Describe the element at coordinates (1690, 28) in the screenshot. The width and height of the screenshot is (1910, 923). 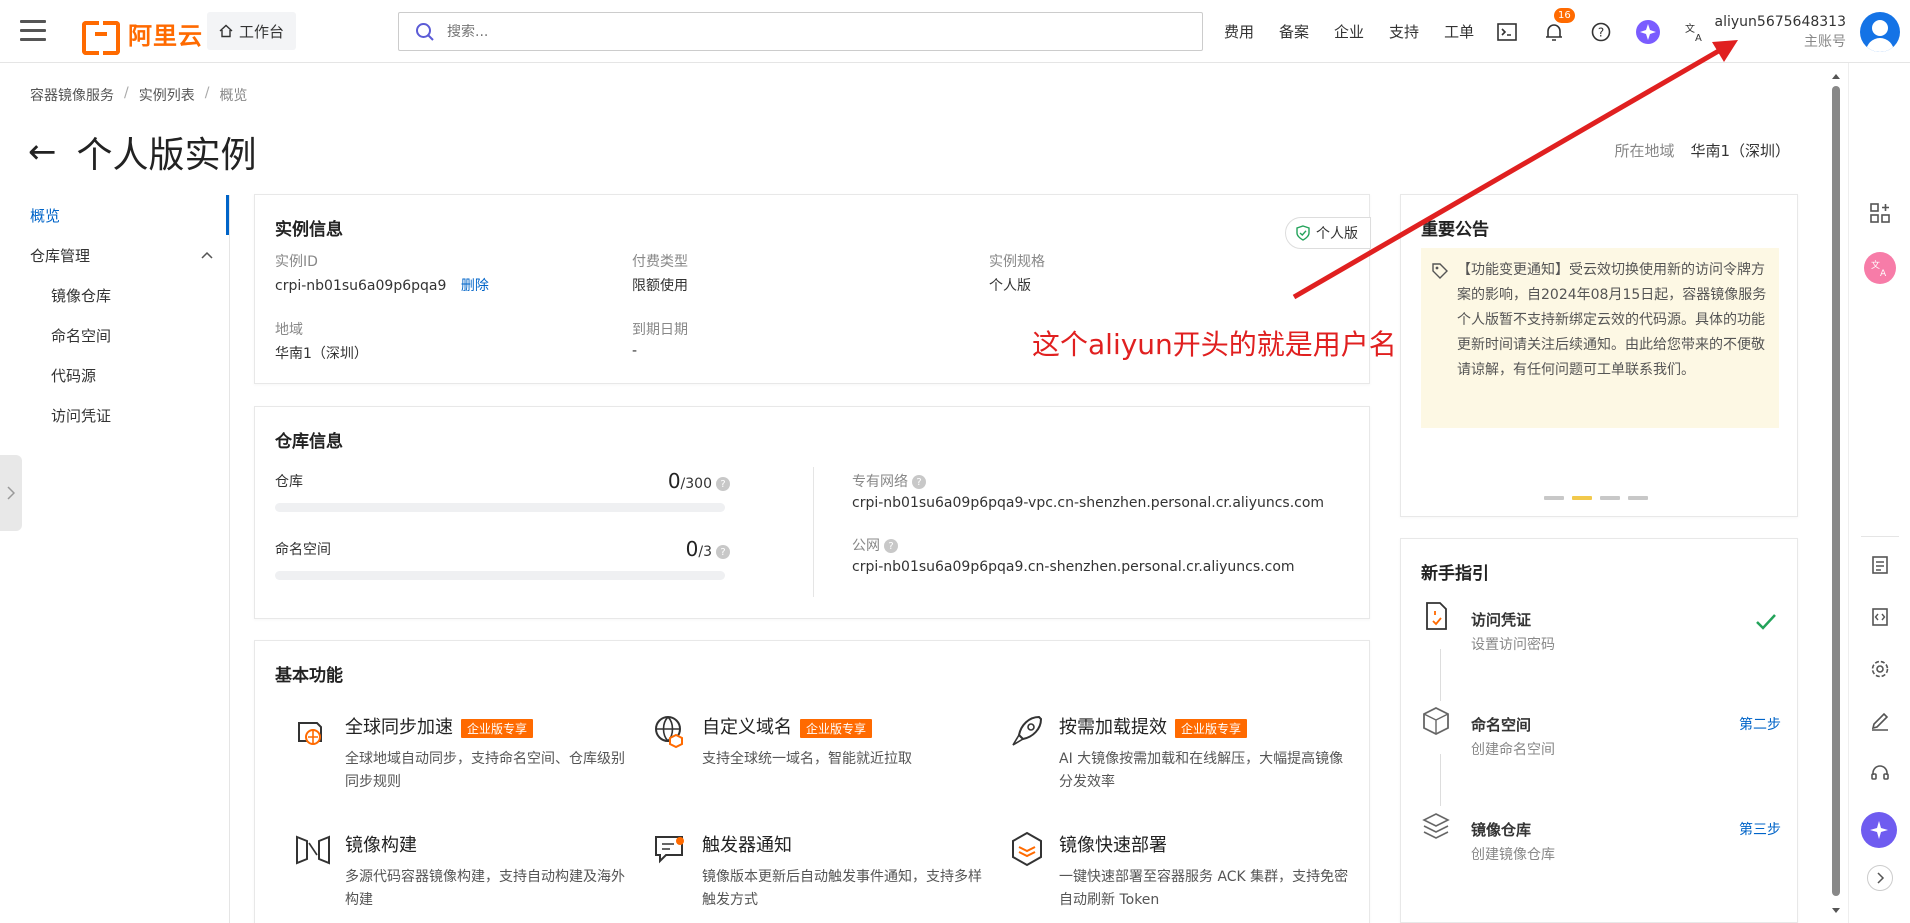
I see `svg-text: 文` at that location.